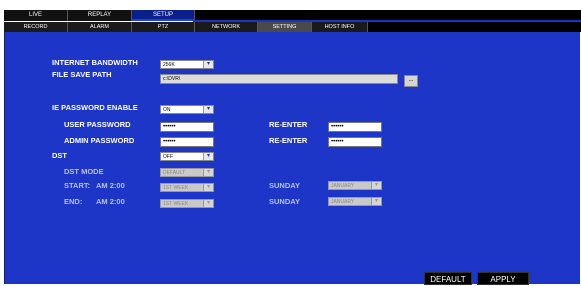  What do you see at coordinates (284, 185) in the screenshot?
I see `start-day: SUNDAY` at bounding box center [284, 185].